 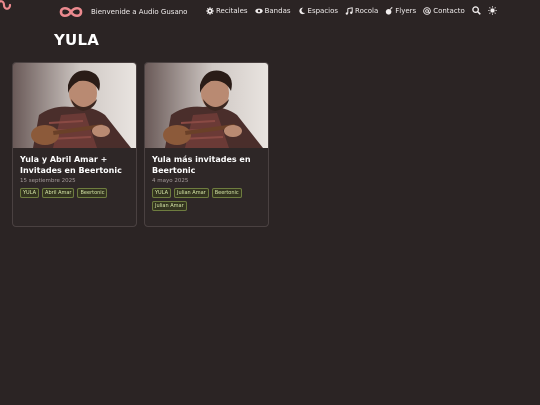 I want to click on nav-item-bandas: Bandas, so click(x=272, y=10).